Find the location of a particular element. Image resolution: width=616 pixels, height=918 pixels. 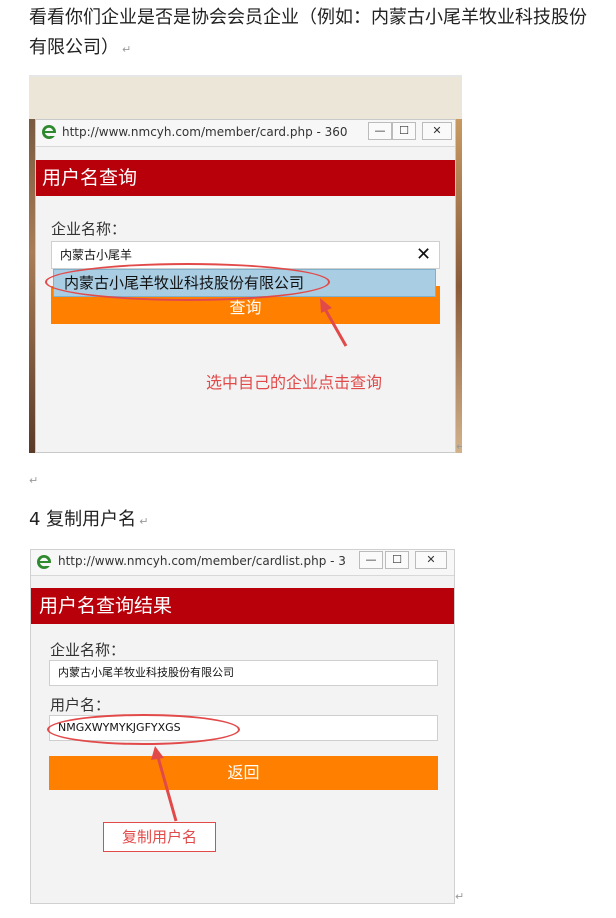

annotation-select-company: 选中自己的企业点击查询 is located at coordinates (294, 382).